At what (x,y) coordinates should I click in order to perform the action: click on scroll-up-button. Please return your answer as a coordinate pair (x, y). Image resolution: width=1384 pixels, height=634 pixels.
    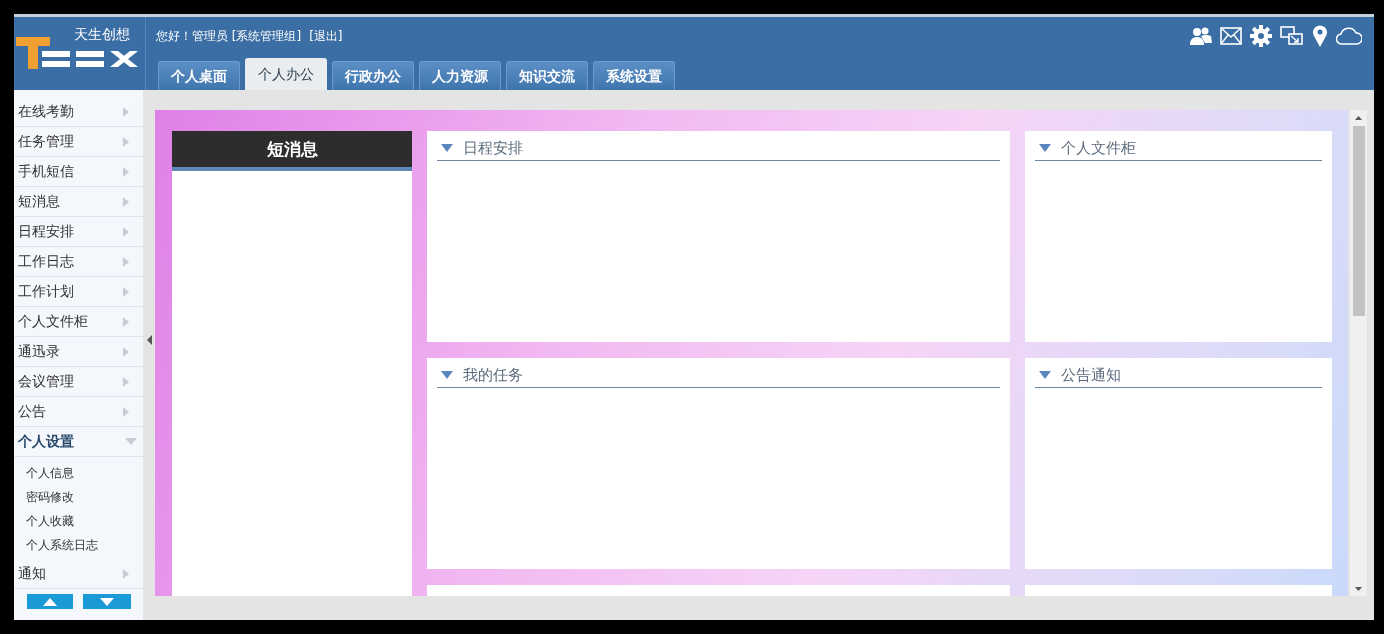
    Looking at the image, I should click on (50, 601).